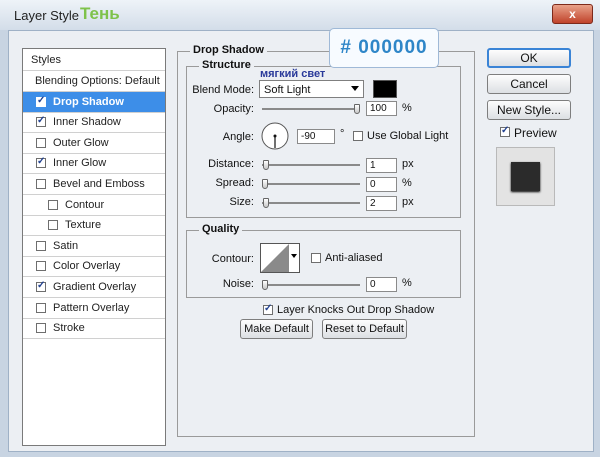 This screenshot has height=457, width=600. I want to click on style-item: Inner Shadow, so click(94, 123).